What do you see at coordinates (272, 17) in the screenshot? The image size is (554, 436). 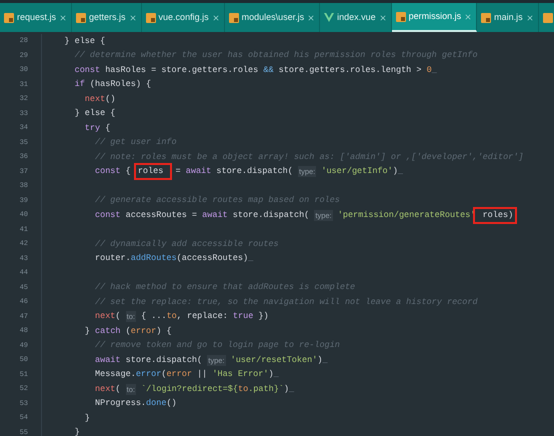 I see `editor-tab: modules\user.js` at bounding box center [272, 17].